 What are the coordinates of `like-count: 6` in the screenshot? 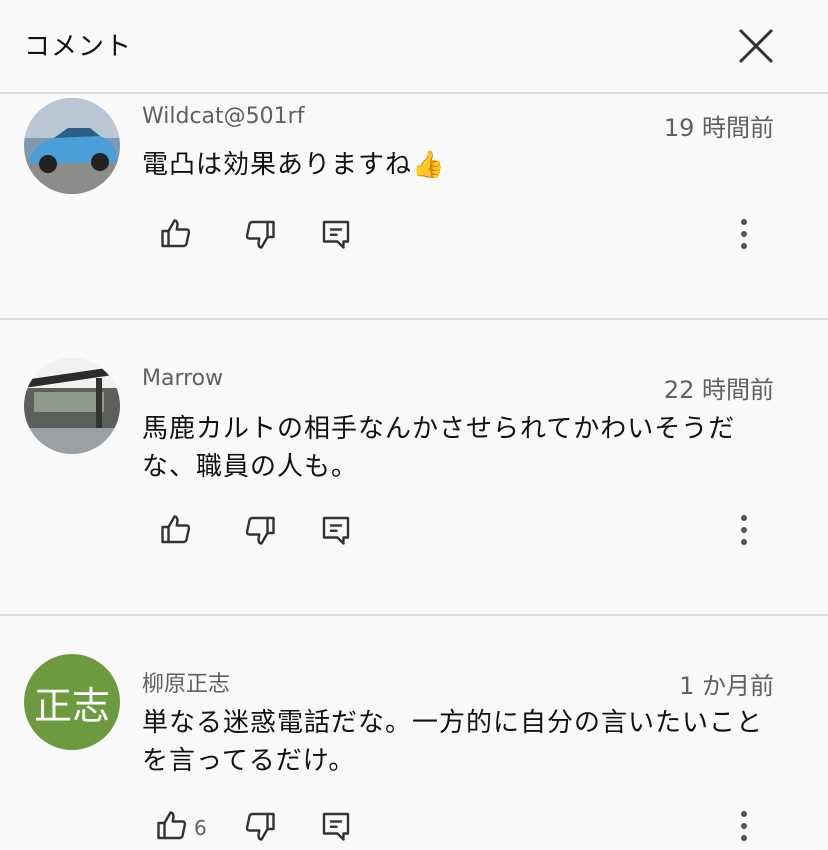 It's located at (200, 828).